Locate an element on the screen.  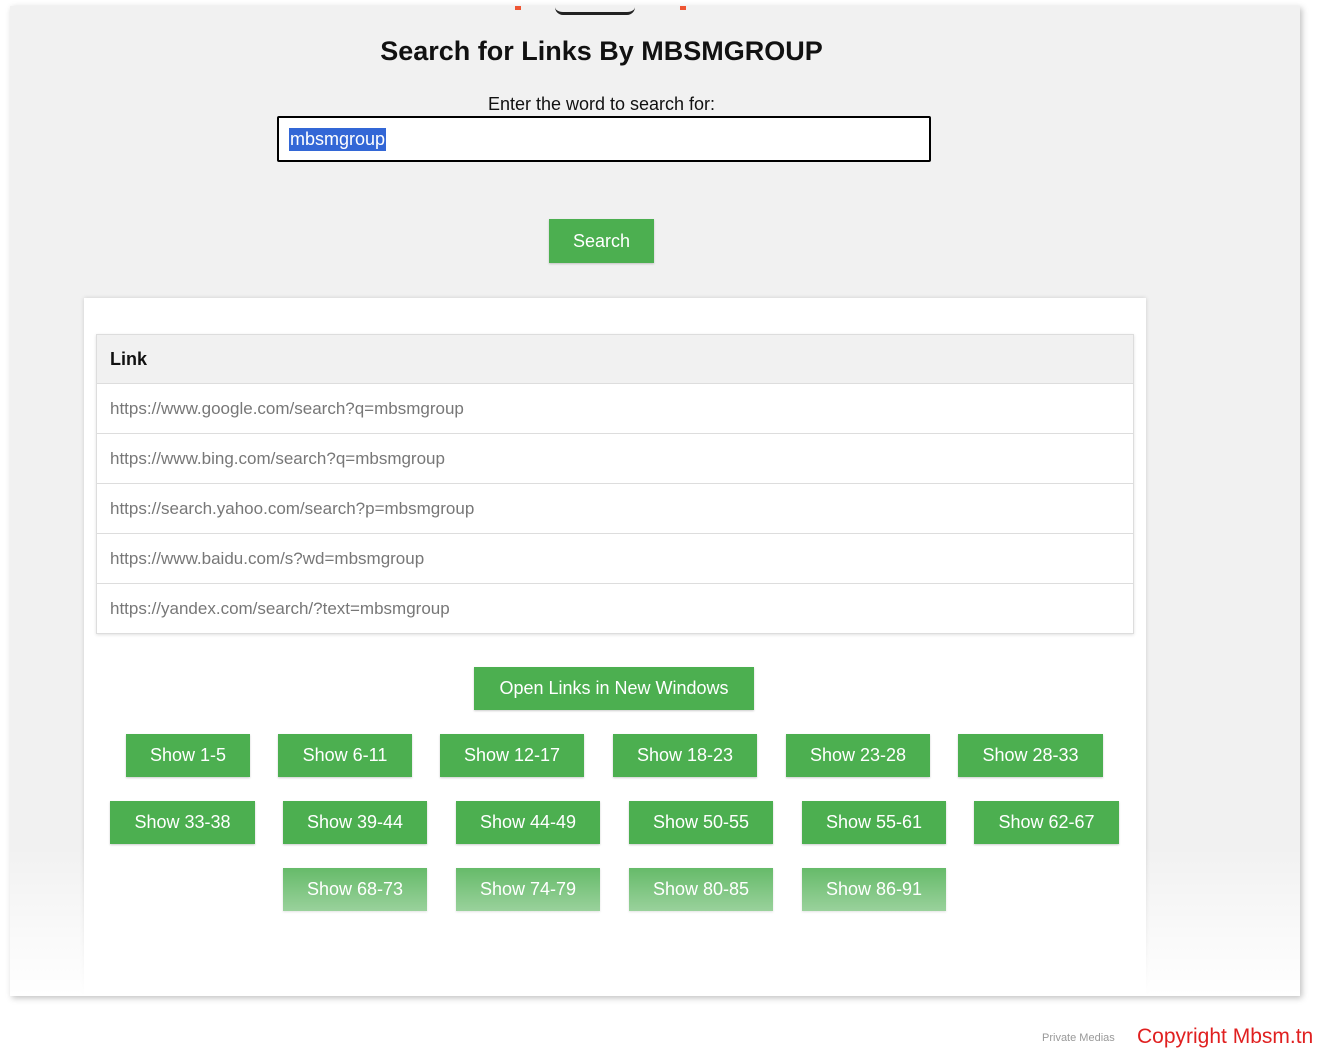
page-title: Search for Links By MBSMGROUP is located at coordinates (601, 51).